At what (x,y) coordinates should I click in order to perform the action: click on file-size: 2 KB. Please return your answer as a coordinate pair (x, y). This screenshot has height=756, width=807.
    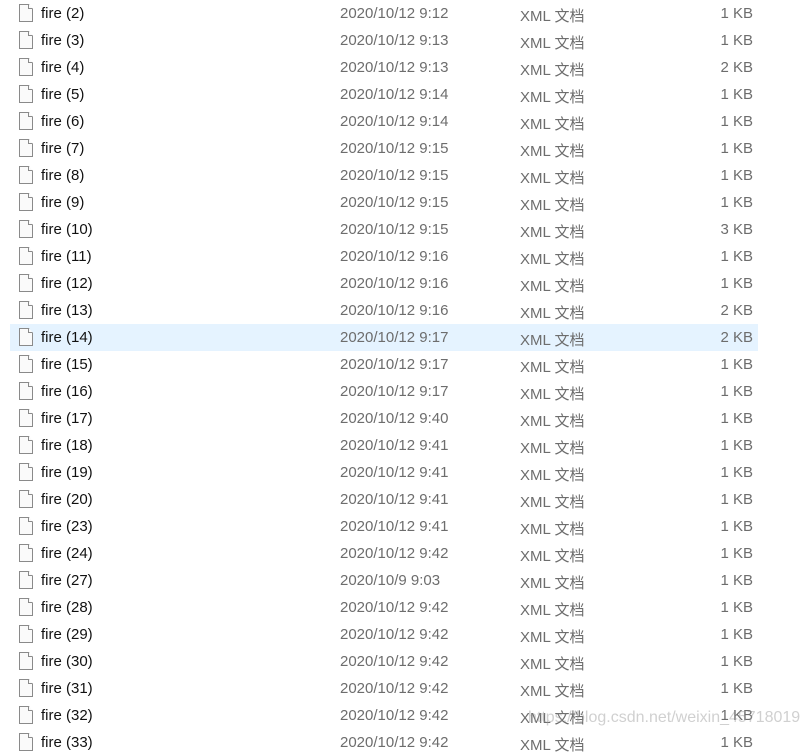
    Looking at the image, I should click on (736, 67).